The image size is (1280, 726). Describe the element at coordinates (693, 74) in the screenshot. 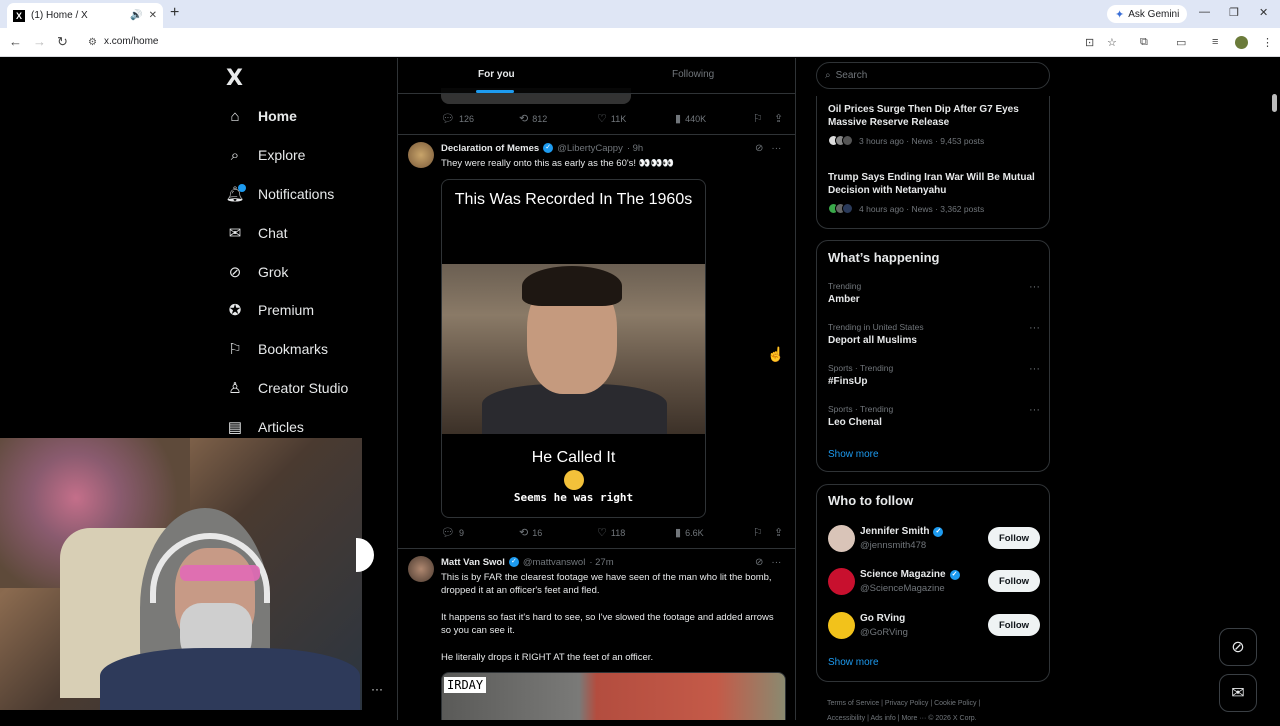

I see `tab-following: Following` at that location.